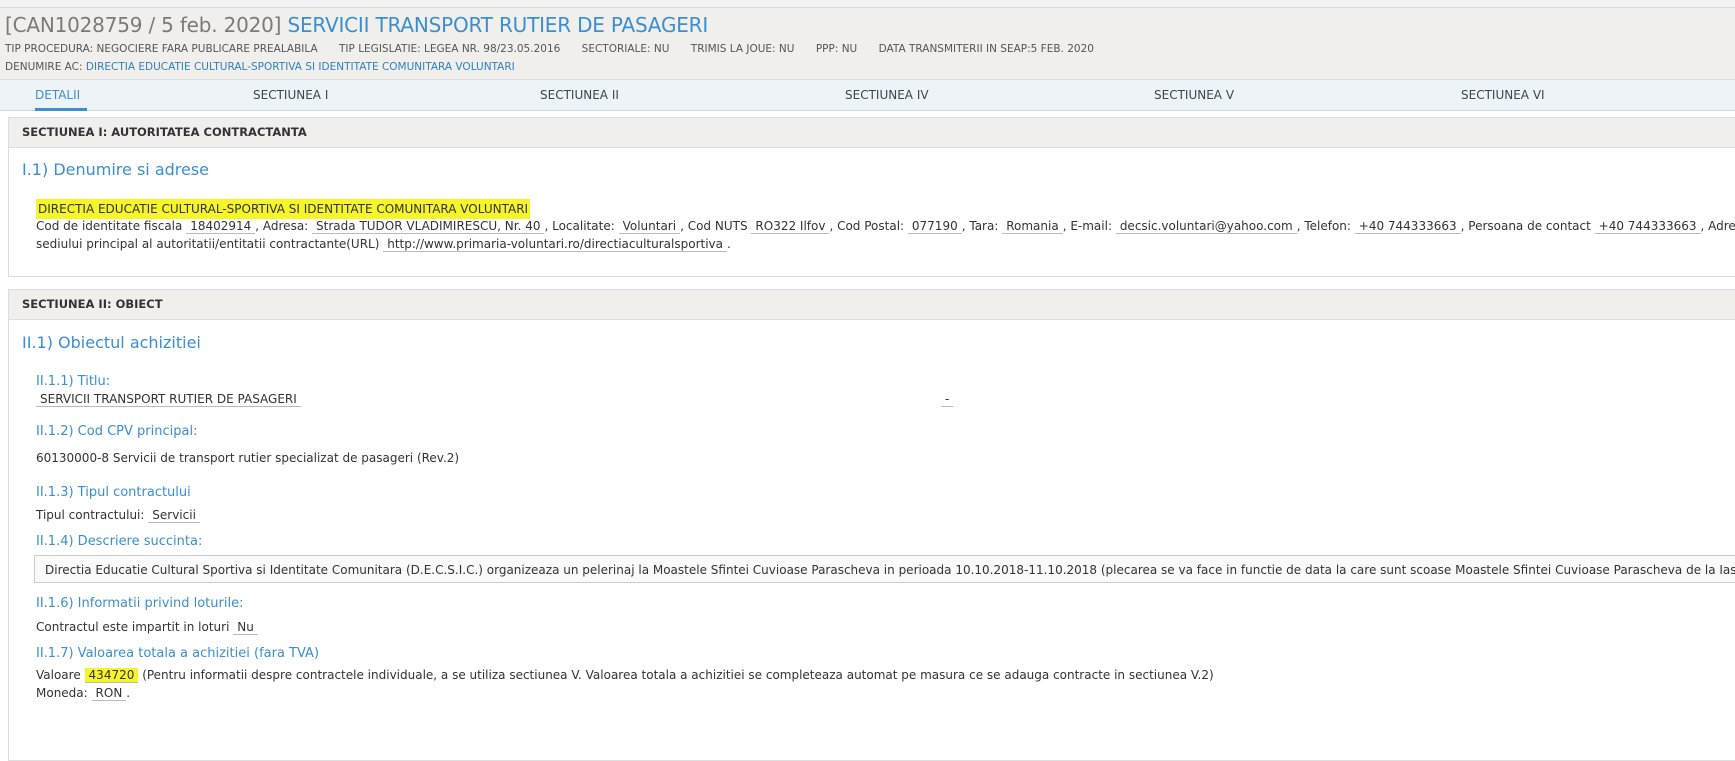 The height and width of the screenshot is (761, 1735). Describe the element at coordinates (872, 133) in the screenshot. I see `section-i-header: SECTIUNEA I: AUTORITATEA CONTRACTANTA` at that location.